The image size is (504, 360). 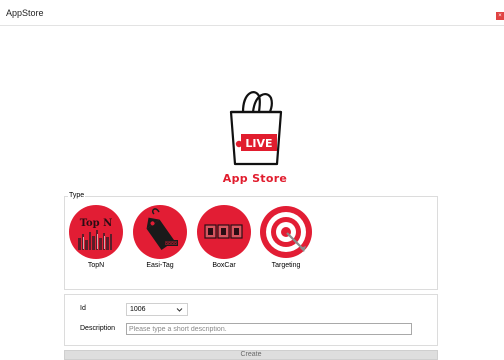 I want to click on app-label-boxcar: BoxCar, so click(x=224, y=265).